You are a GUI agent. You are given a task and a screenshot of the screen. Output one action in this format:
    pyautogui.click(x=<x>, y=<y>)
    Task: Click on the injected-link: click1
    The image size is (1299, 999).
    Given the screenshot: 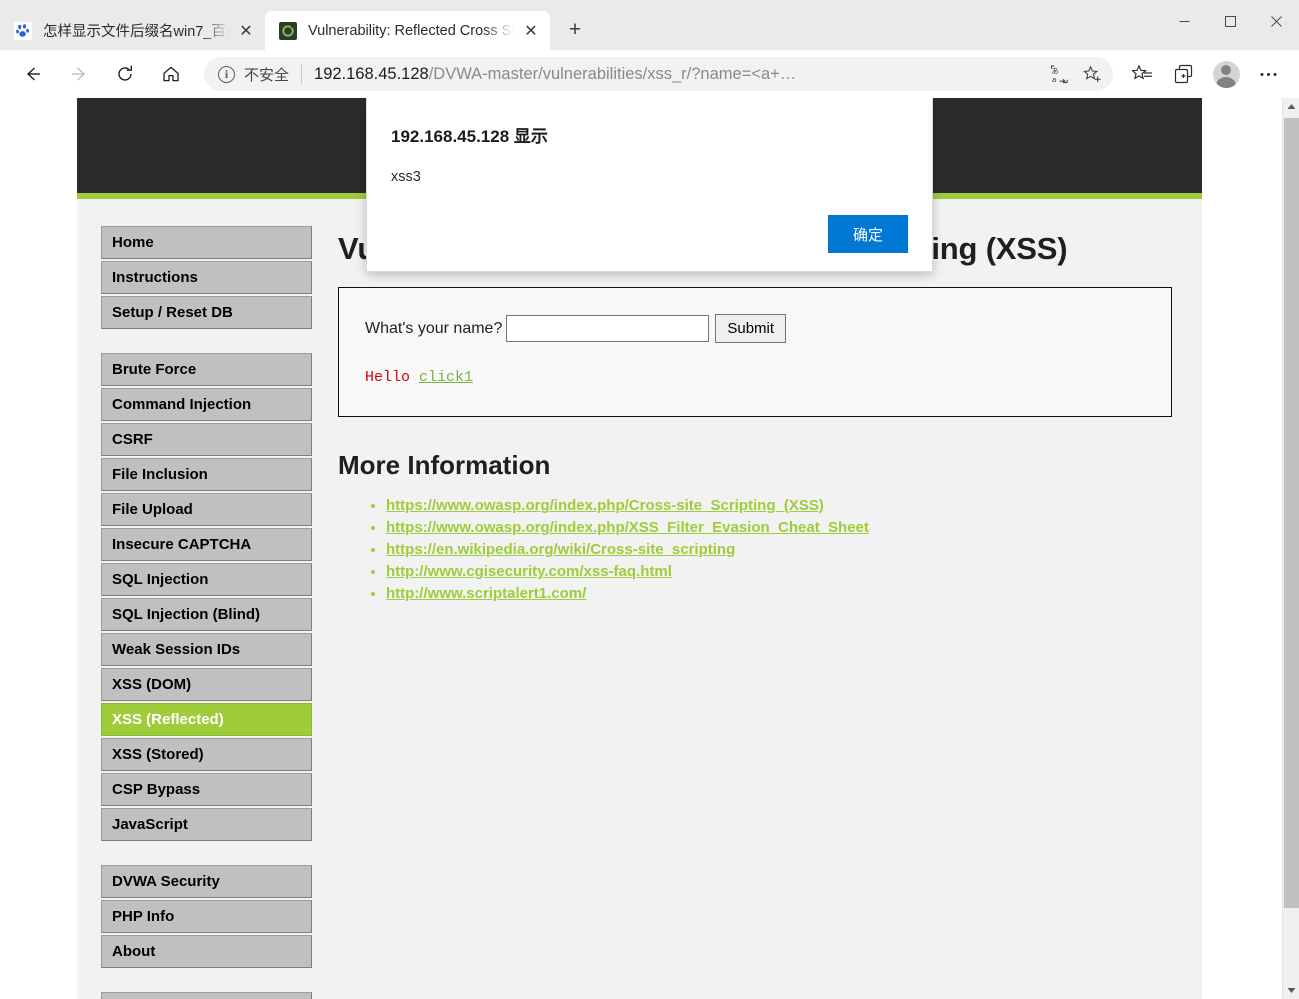 What is the action you would take?
    pyautogui.click(x=446, y=377)
    